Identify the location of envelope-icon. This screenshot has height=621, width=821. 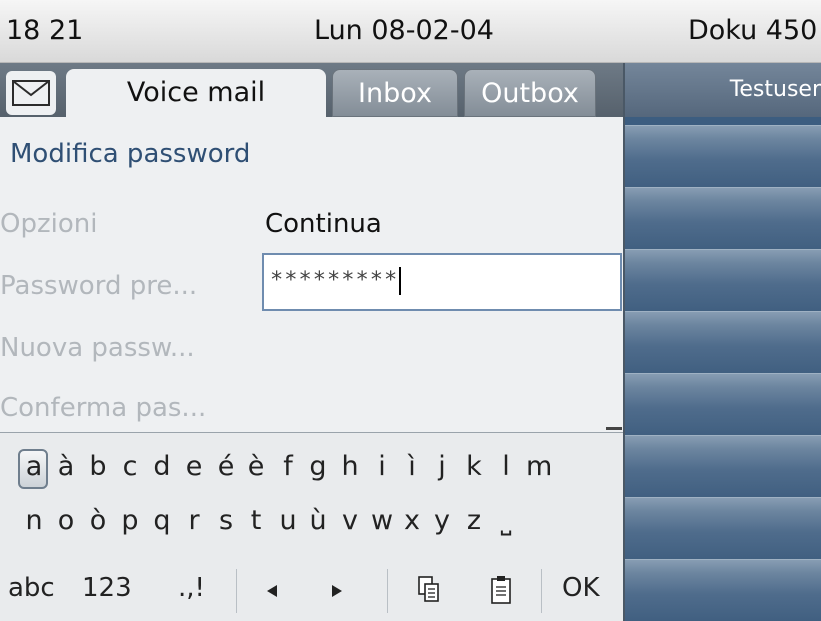
(31, 93).